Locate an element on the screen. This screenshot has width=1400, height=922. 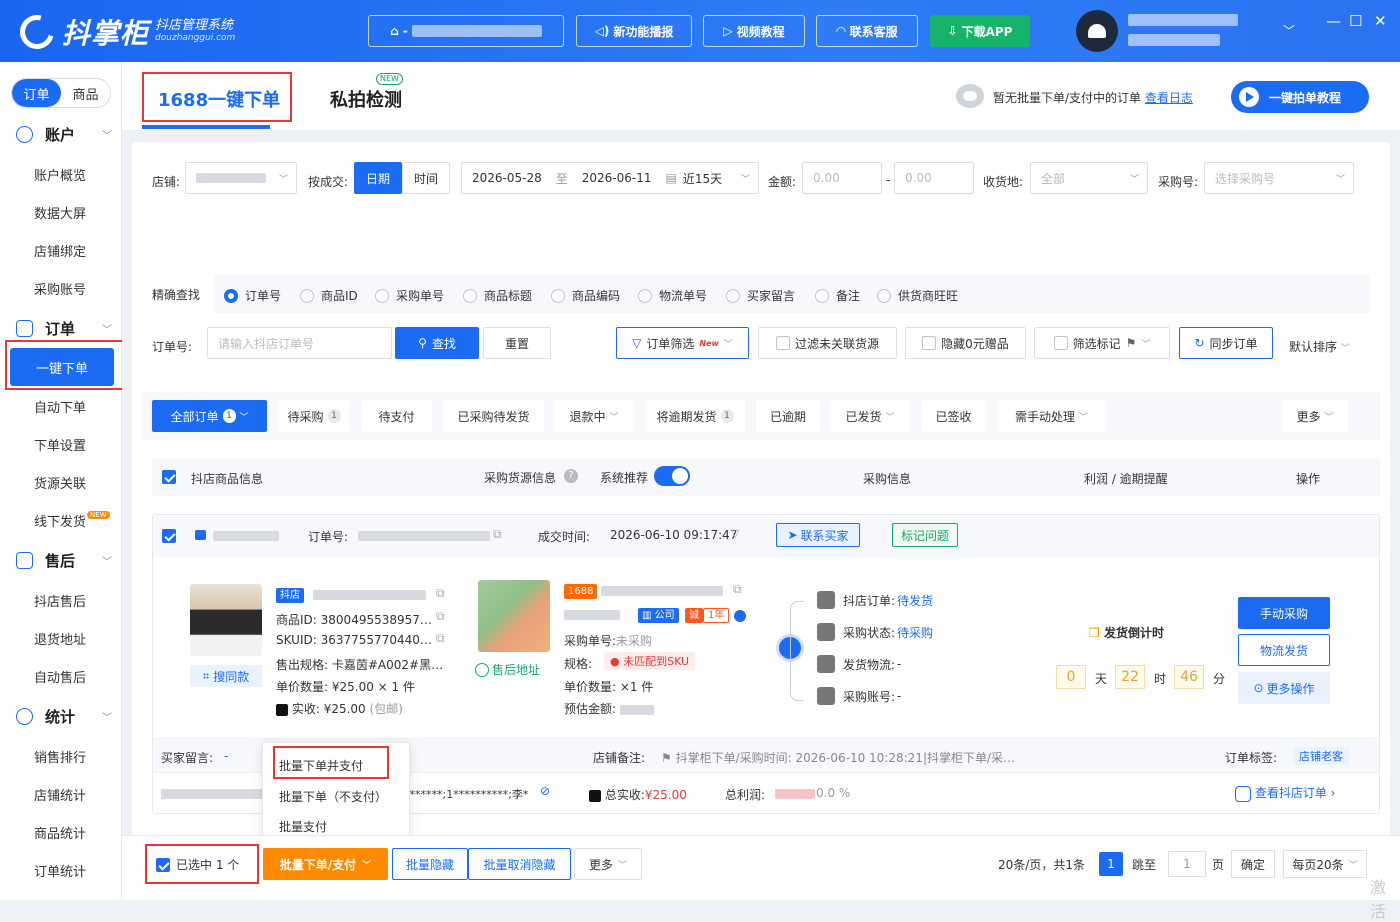
view-log-link: 查看日志 is located at coordinates (1169, 98).